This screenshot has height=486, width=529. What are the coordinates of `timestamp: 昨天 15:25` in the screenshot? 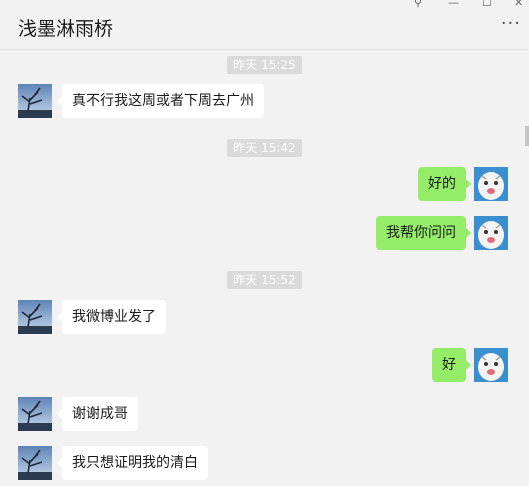 It's located at (264, 65).